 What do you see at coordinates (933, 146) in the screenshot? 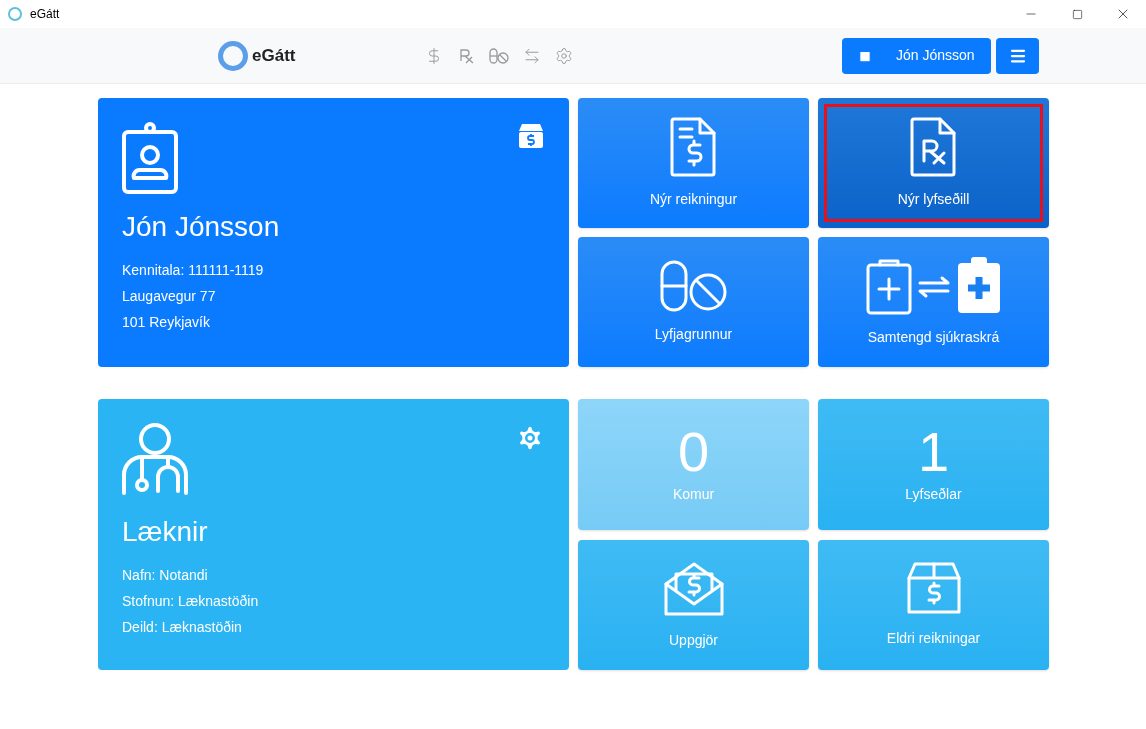
I see `prescription-file-icon` at bounding box center [933, 146].